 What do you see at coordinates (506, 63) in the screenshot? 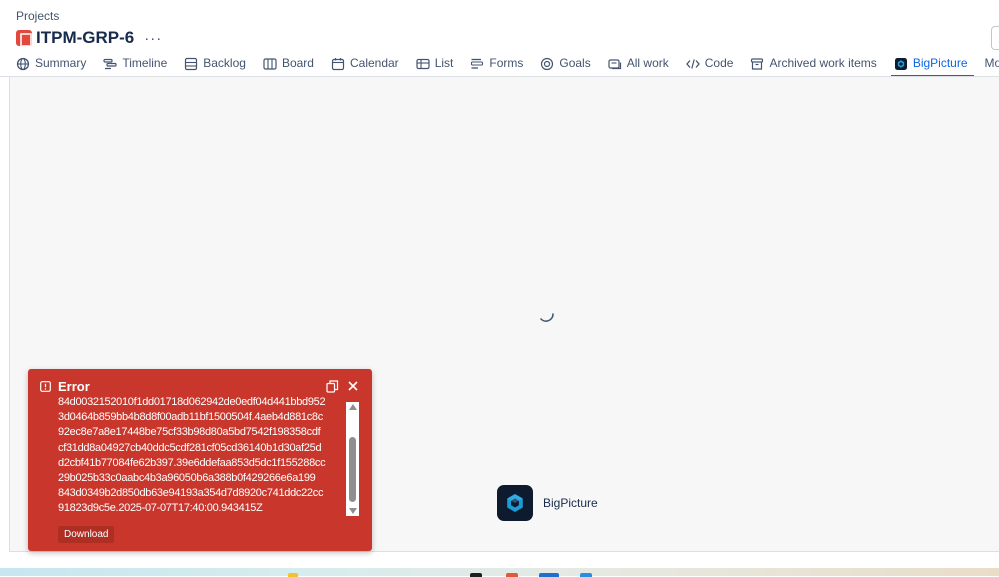
I see `tab-label: Forms` at bounding box center [506, 63].